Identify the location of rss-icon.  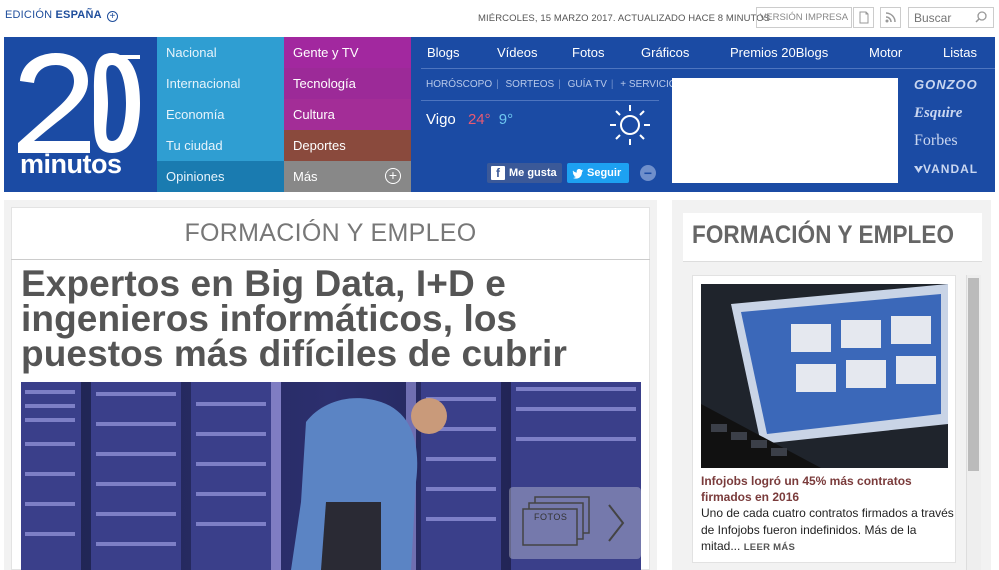
(890, 17).